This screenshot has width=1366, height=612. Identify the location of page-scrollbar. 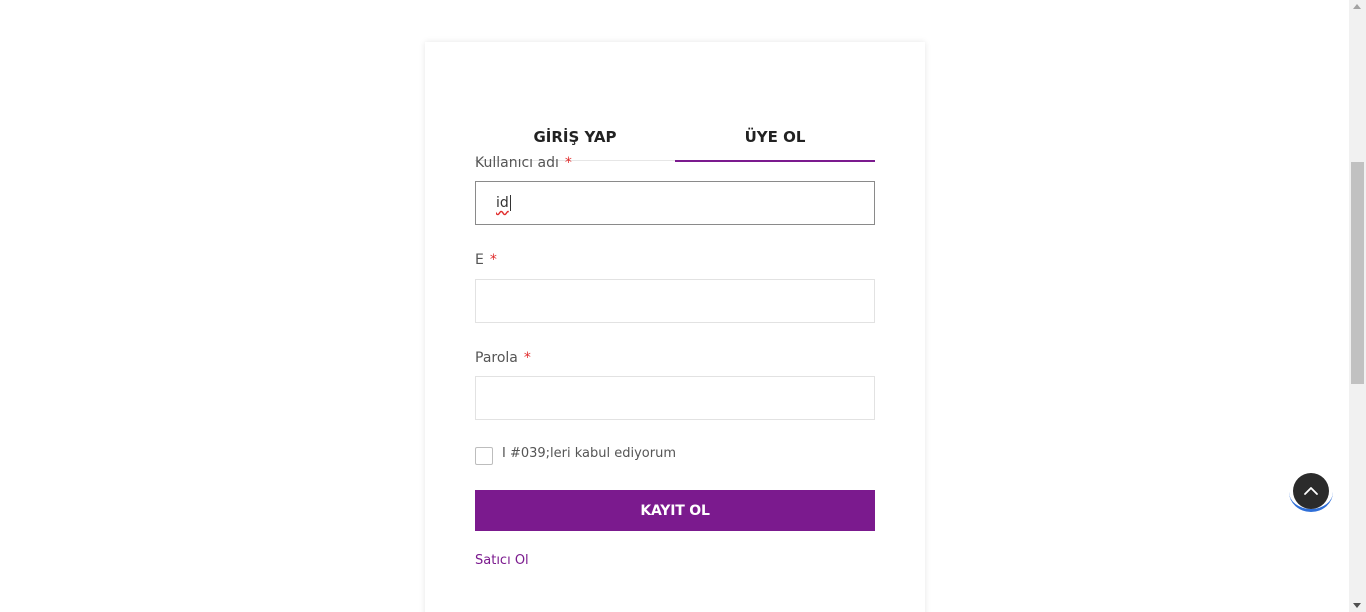
(1357, 306).